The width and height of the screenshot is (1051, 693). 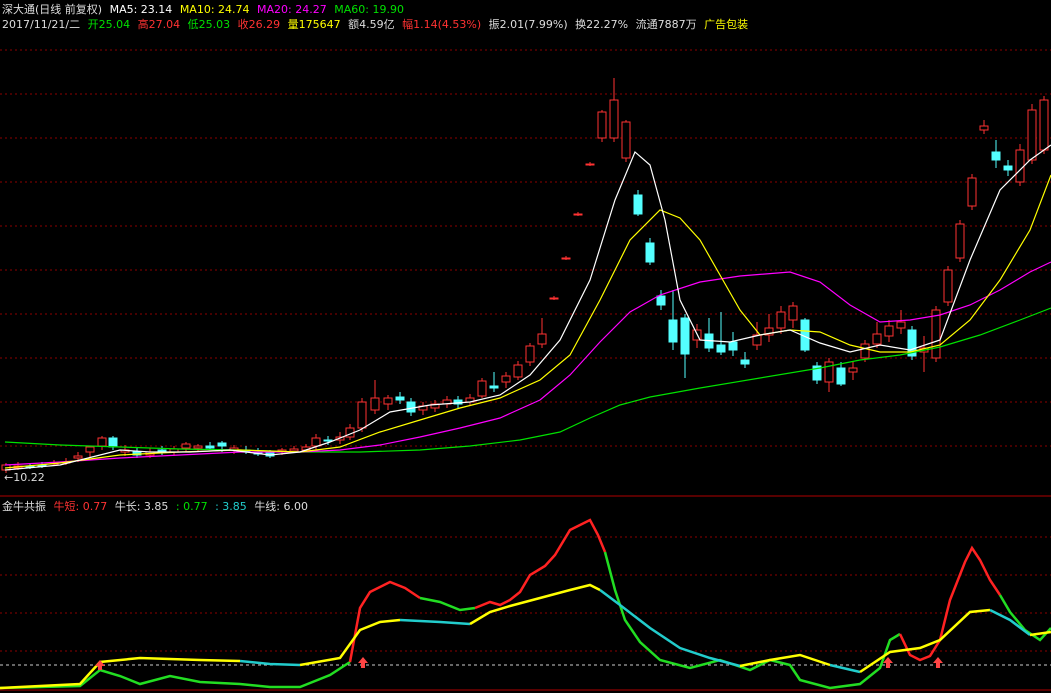 I want to click on indicator-name: 金牛共振, so click(x=24, y=506).